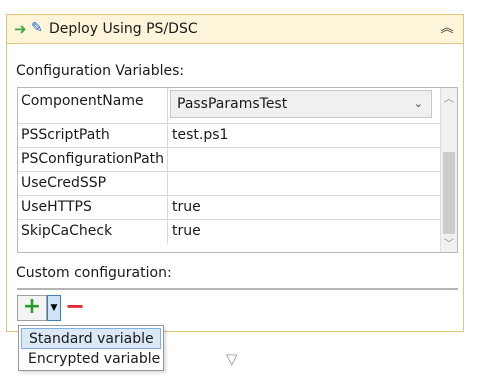  I want to click on add-variable-button: +, so click(32, 308).